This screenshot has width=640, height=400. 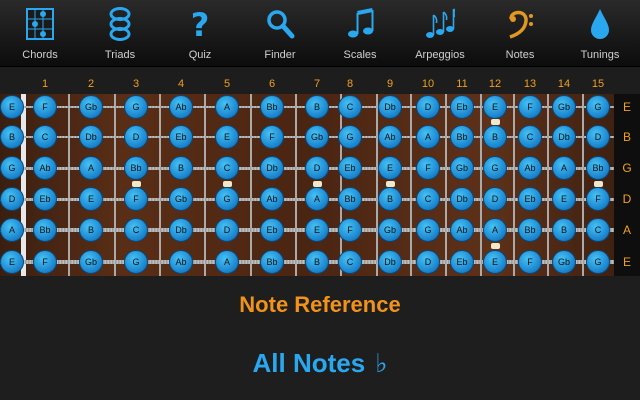 What do you see at coordinates (381, 364) in the screenshot?
I see `flat-toggle-button: ♭` at bounding box center [381, 364].